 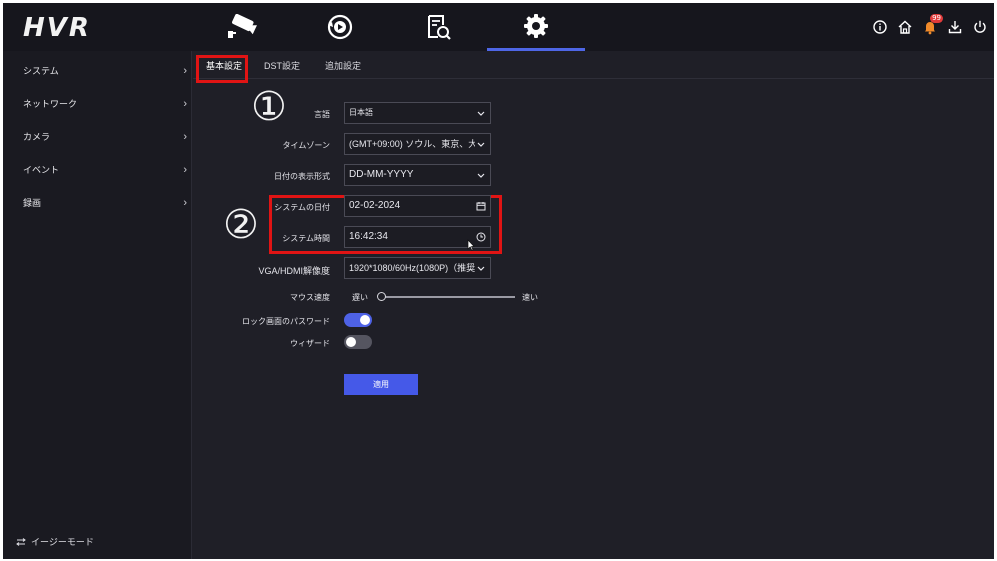 I want to click on language-value: 日本語, so click(x=361, y=112).